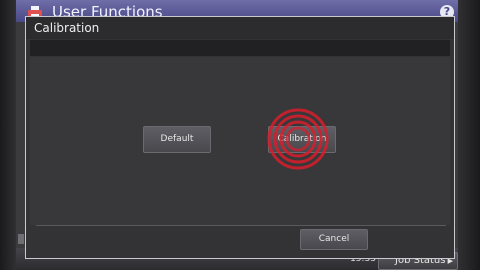  What do you see at coordinates (241, 225) in the screenshot?
I see `dialog-divider` at bounding box center [241, 225].